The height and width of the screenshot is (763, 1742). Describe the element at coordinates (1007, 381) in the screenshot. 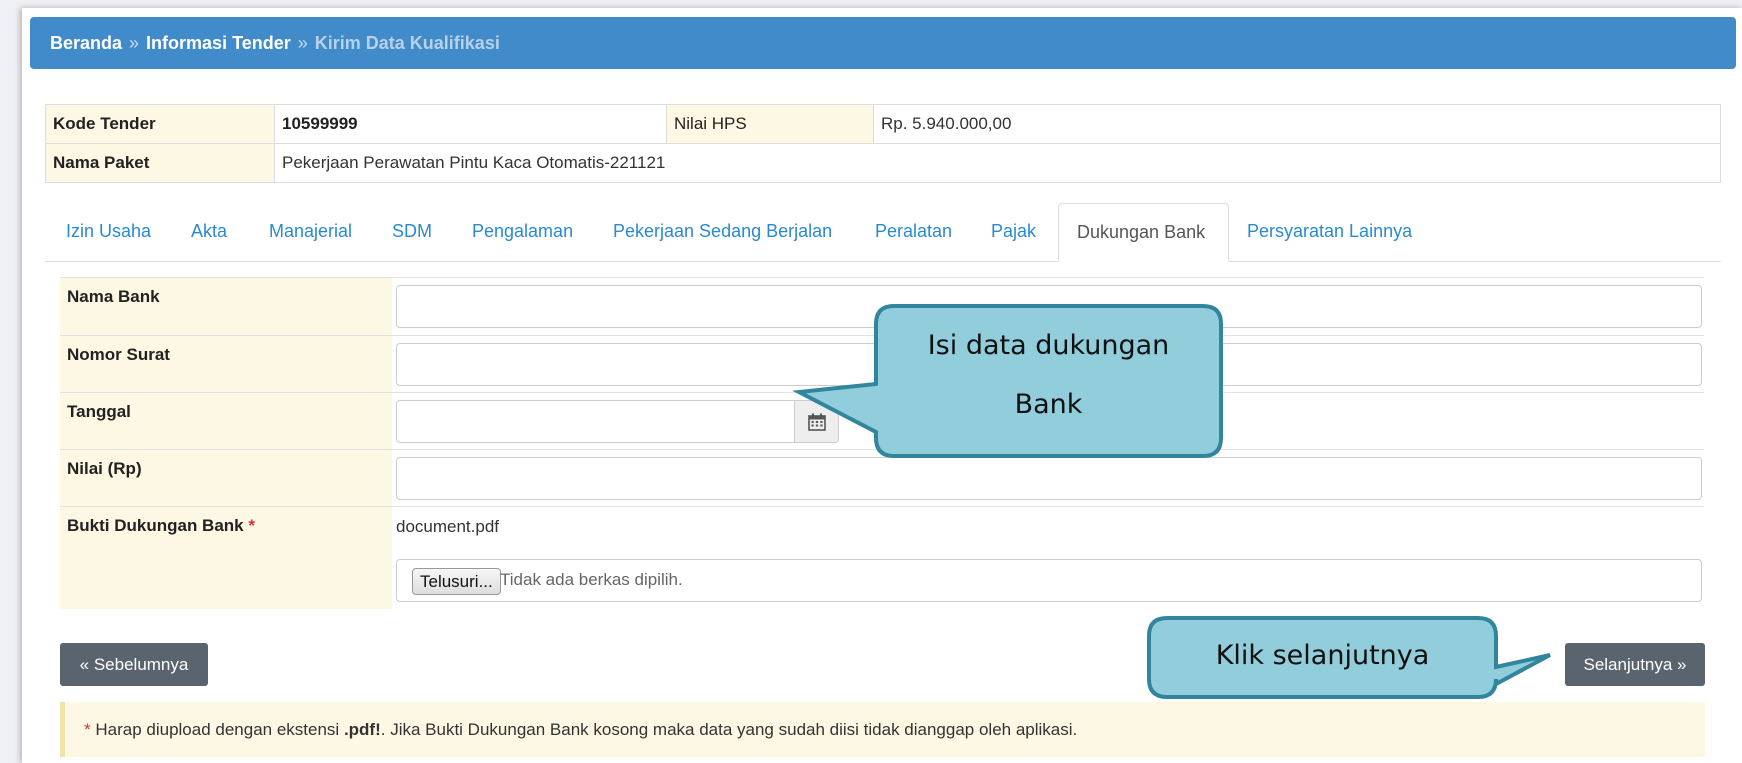

I see `callout-fill-bank-shape` at that location.